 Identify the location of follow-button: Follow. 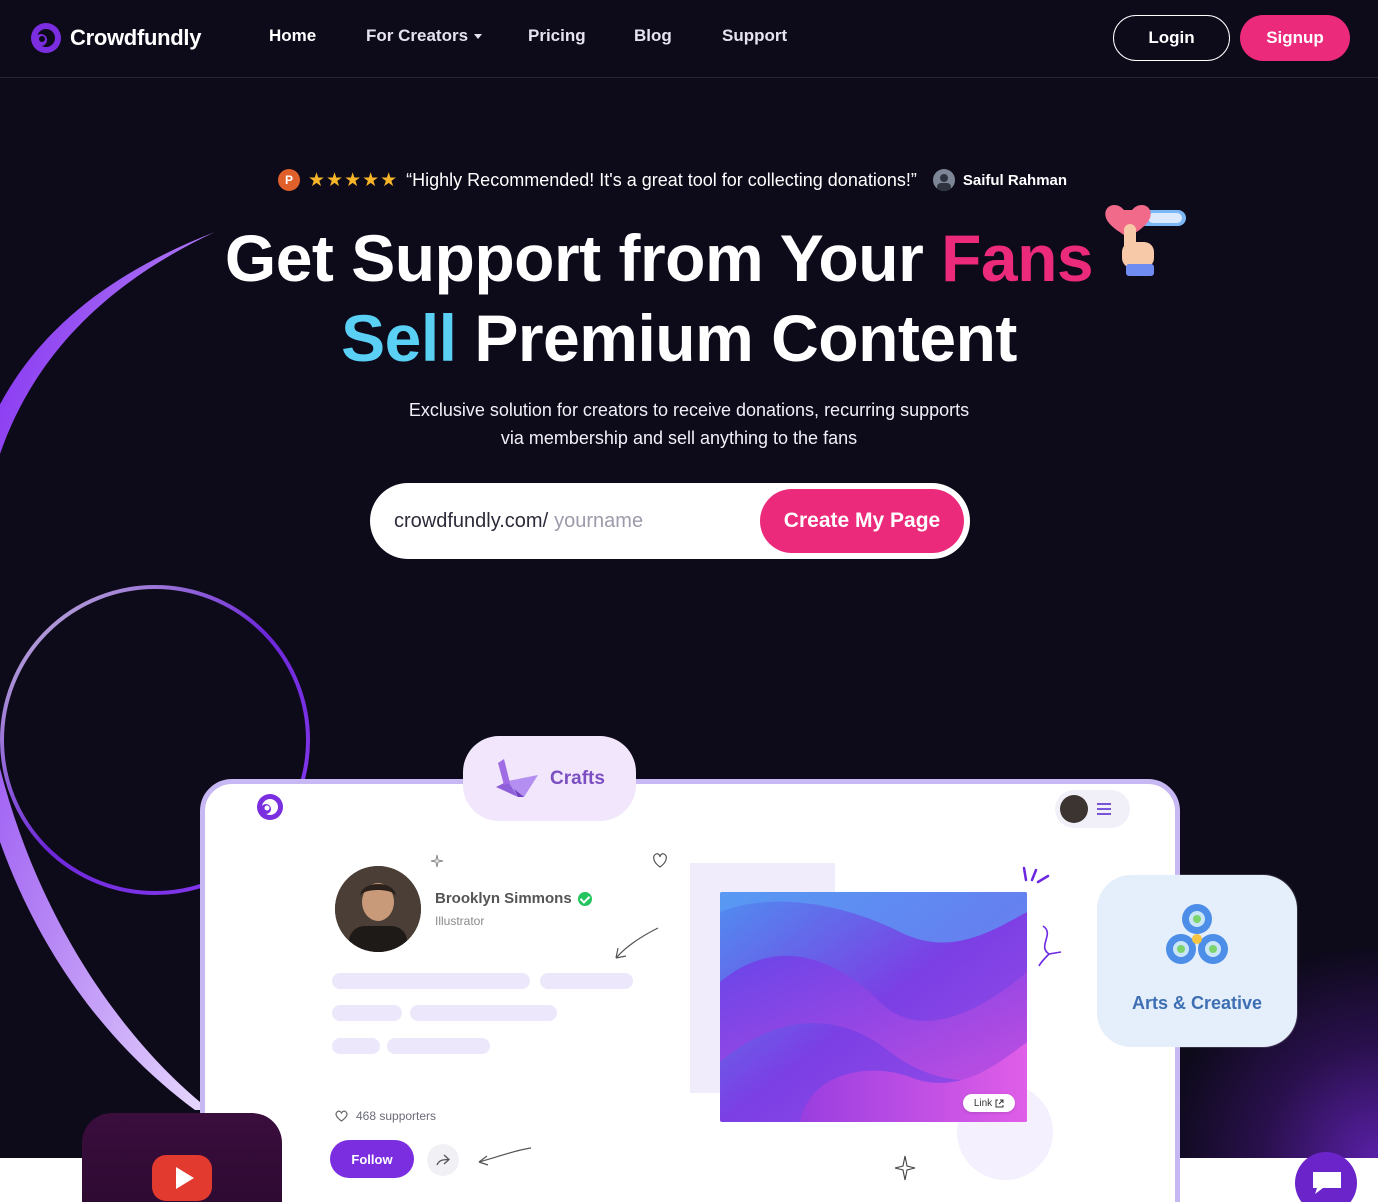
(372, 1159).